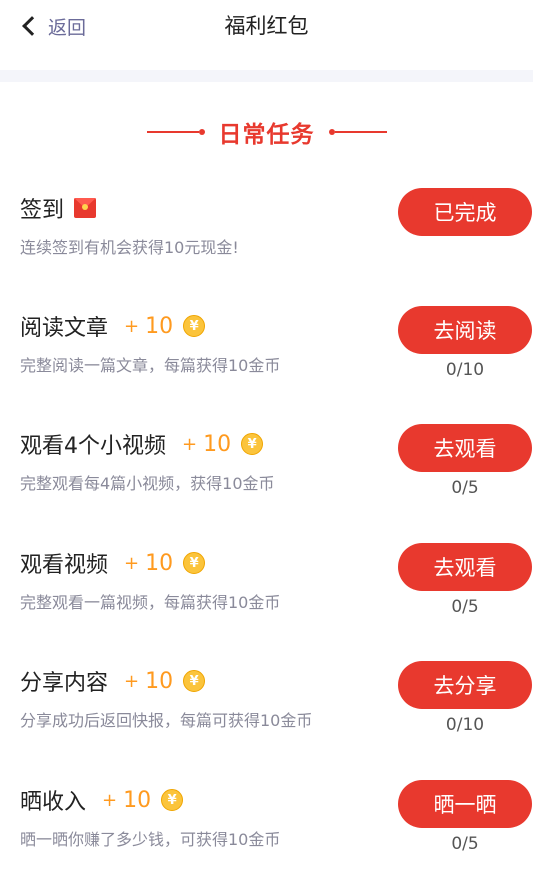 The width and height of the screenshot is (533, 891). I want to click on heading-line-left, so click(172, 132).